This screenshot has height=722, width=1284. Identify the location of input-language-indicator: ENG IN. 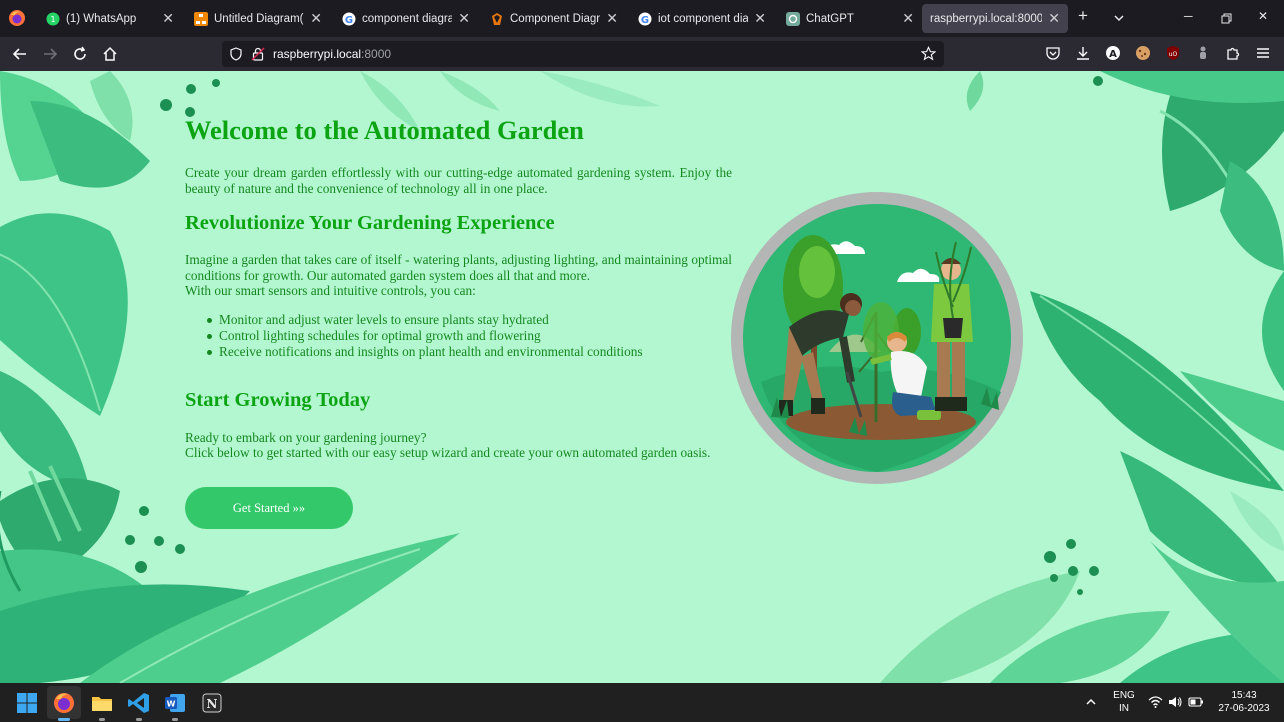
(1124, 702).